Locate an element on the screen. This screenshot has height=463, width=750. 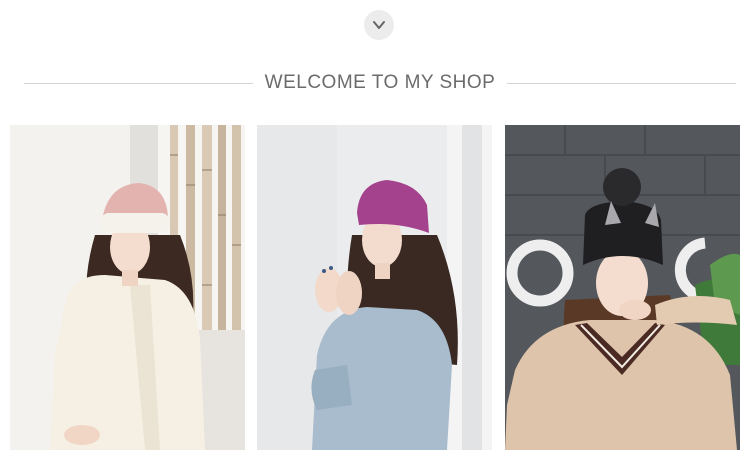
expand-button is located at coordinates (379, 25).